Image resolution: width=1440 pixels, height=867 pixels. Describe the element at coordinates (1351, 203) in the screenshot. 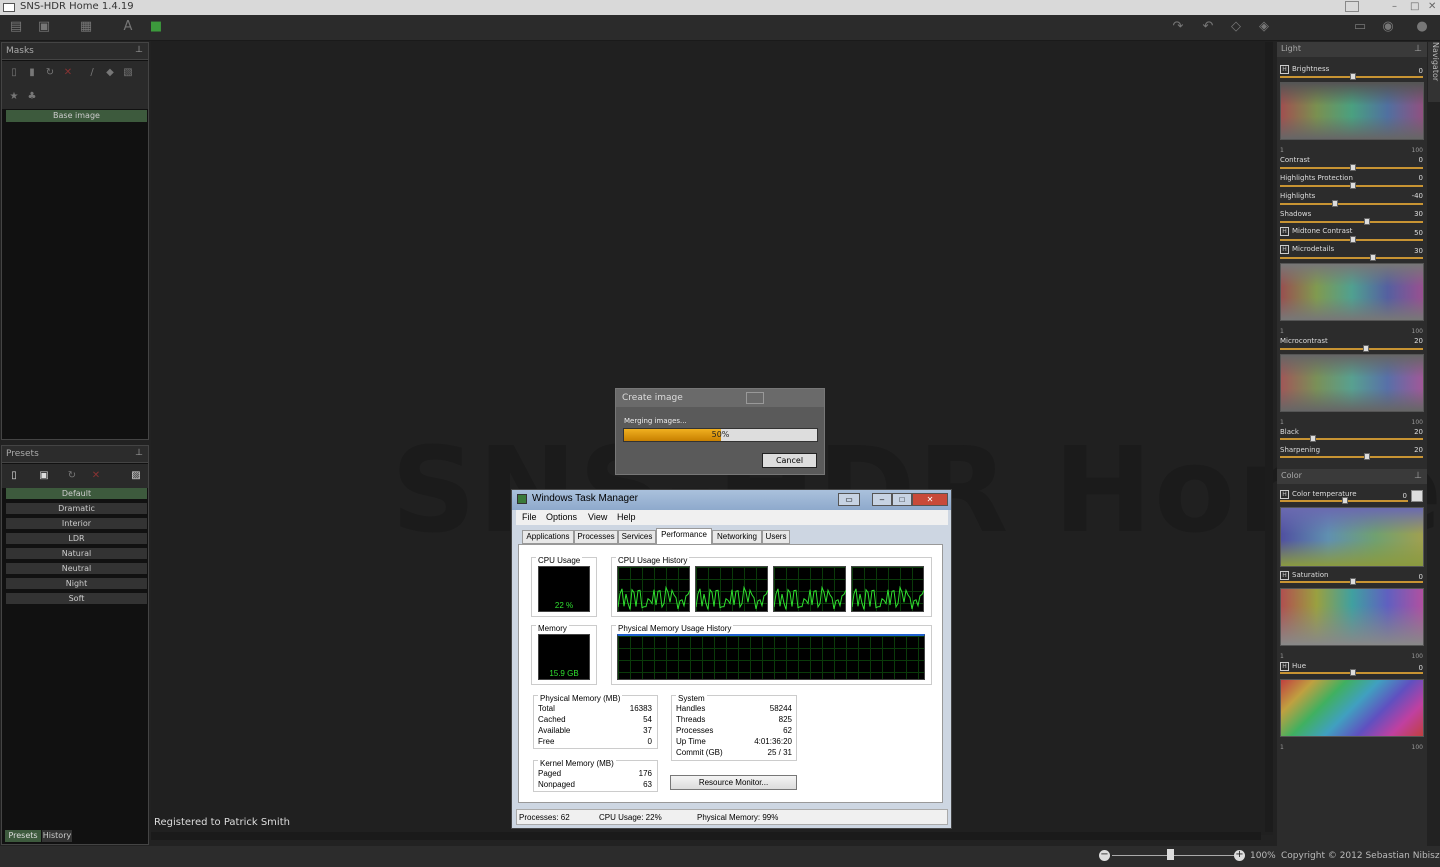

I see `highlights-slider` at that location.